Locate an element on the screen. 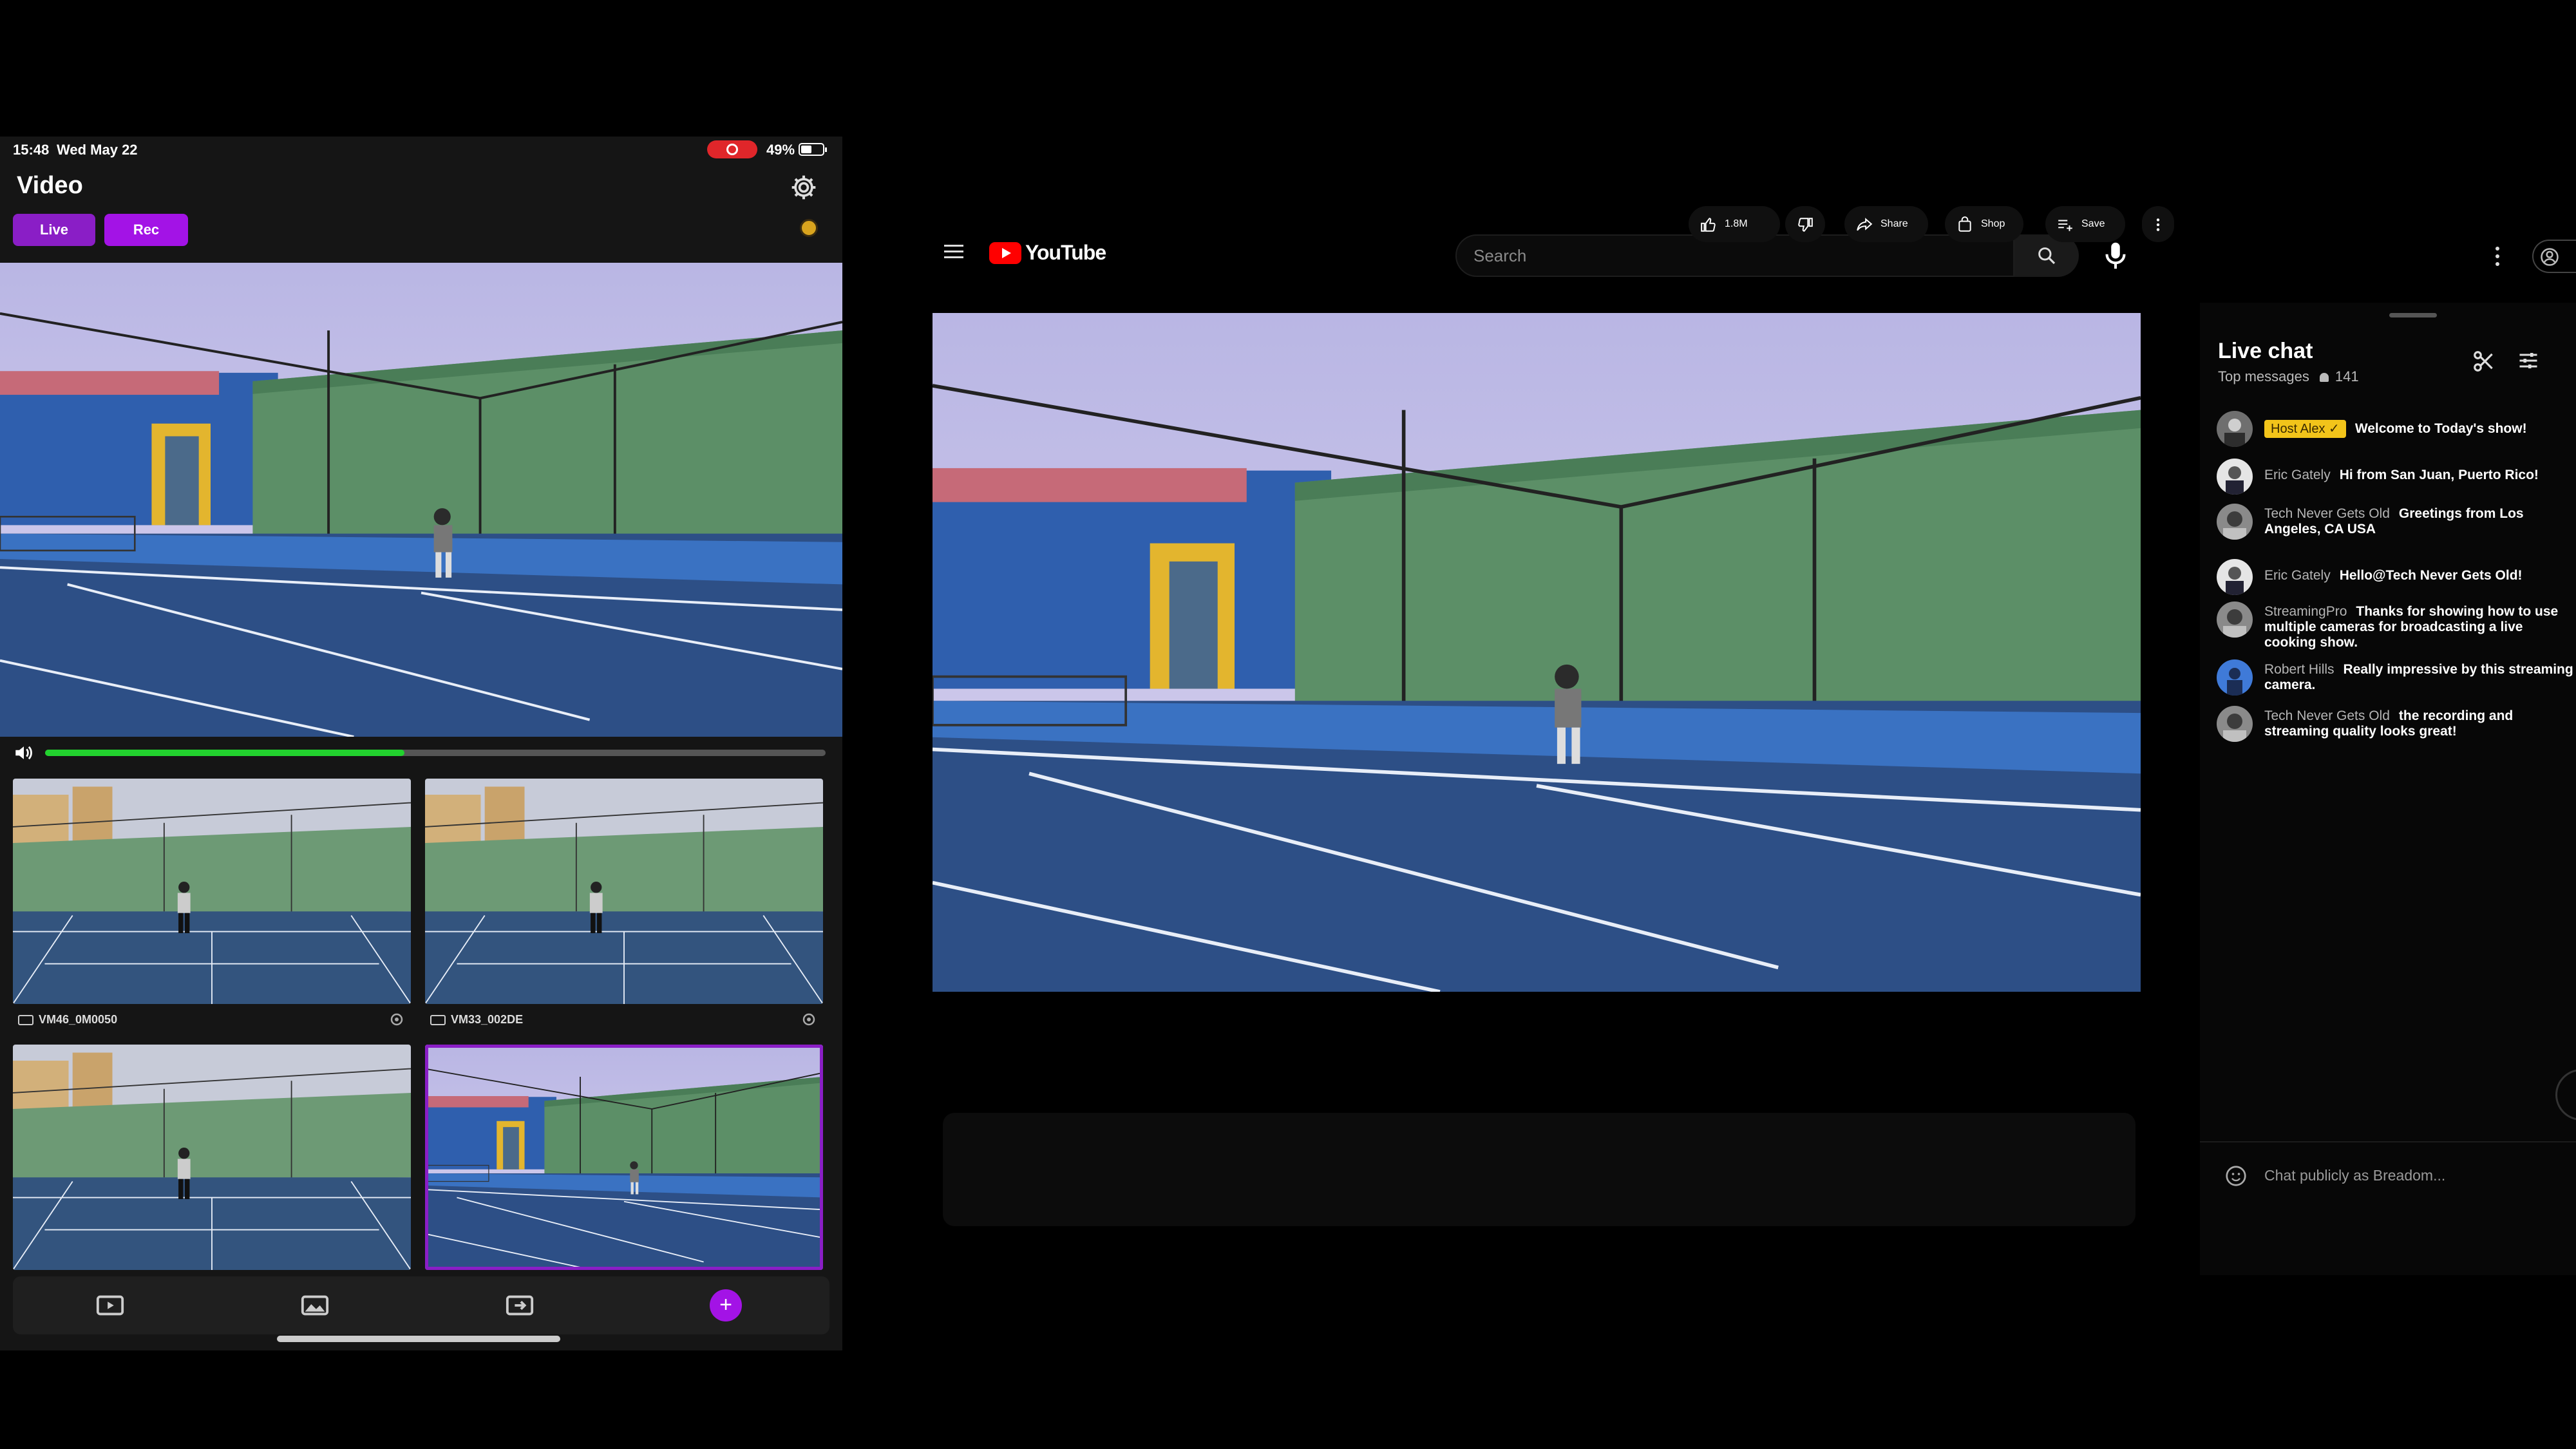 Image resolution: width=2576 pixels, height=1449 pixels. status-date: Wed May 22 is located at coordinates (97, 150).